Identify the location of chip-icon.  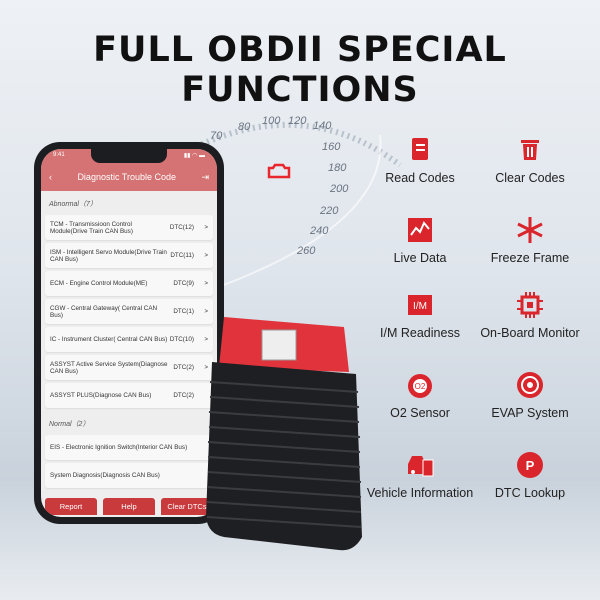
(530, 305).